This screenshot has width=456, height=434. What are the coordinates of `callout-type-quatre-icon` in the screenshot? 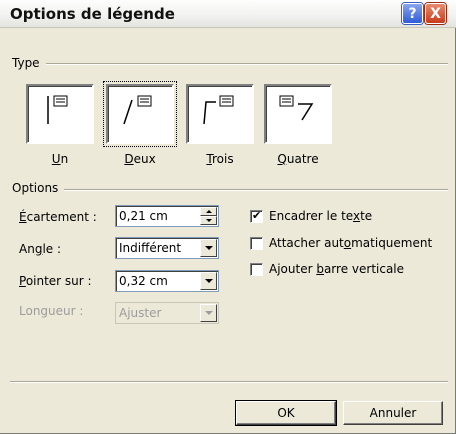 It's located at (296, 108).